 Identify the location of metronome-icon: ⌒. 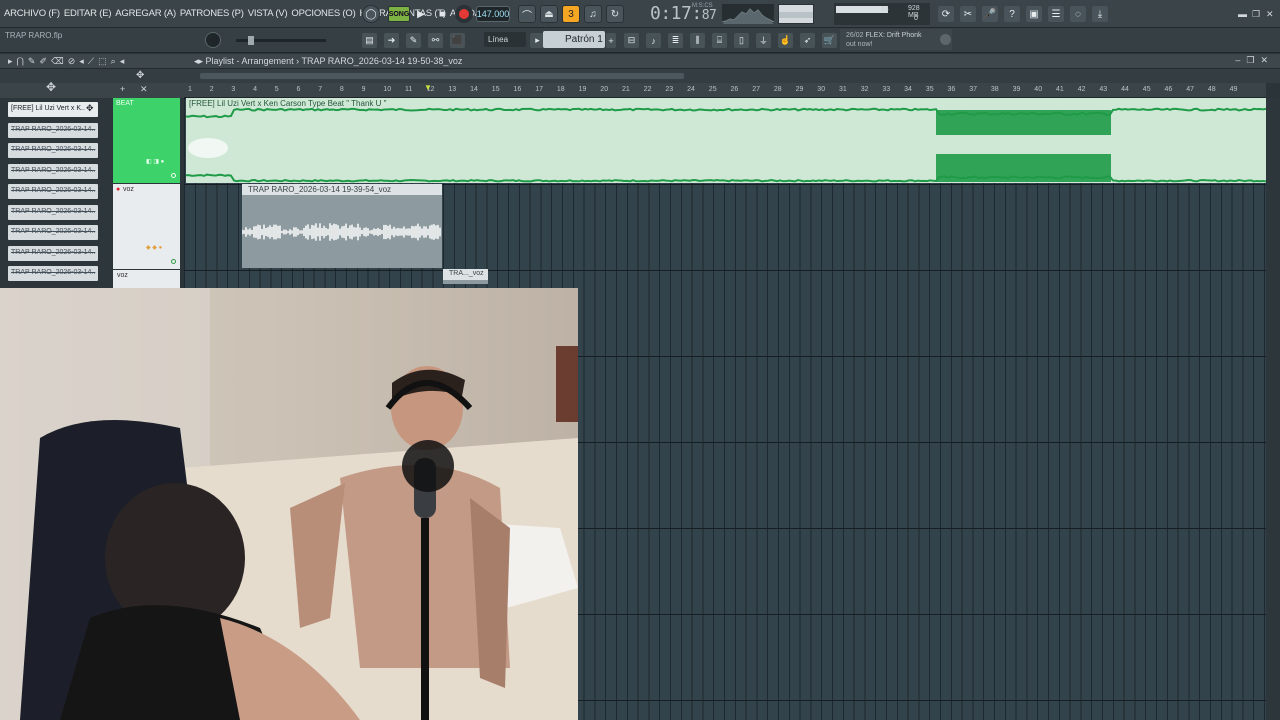
(527, 14).